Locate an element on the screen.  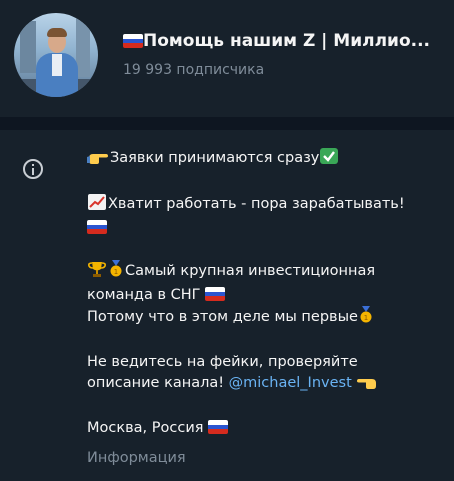
pointing-hand-icon is located at coordinates (98, 160).